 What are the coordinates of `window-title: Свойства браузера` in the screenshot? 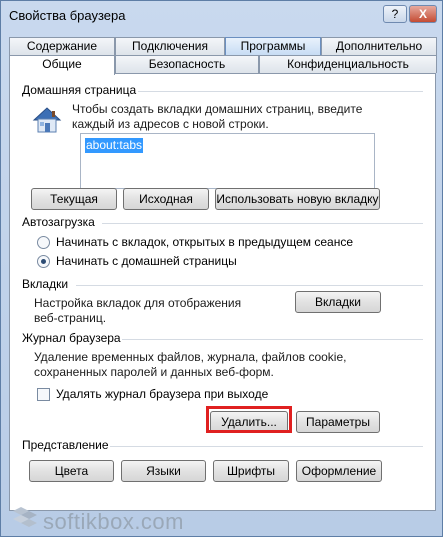 It's located at (67, 15).